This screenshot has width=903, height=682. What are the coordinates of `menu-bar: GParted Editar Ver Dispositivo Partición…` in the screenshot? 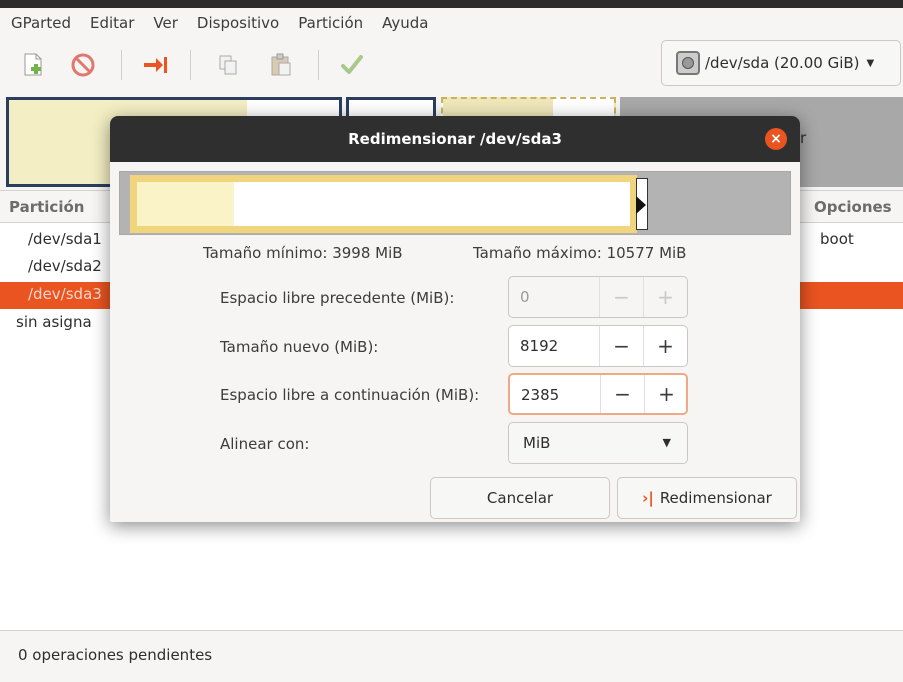 It's located at (451, 23).